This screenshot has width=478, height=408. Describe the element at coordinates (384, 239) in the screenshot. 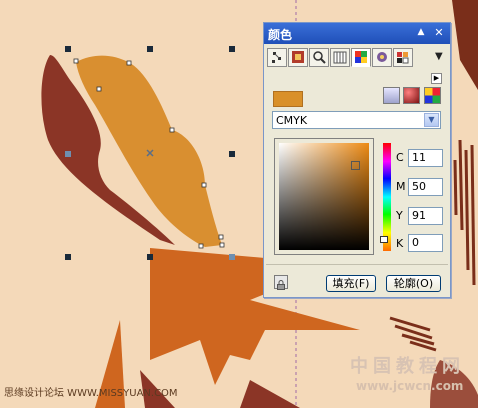

I see `hue-slider-handle` at that location.